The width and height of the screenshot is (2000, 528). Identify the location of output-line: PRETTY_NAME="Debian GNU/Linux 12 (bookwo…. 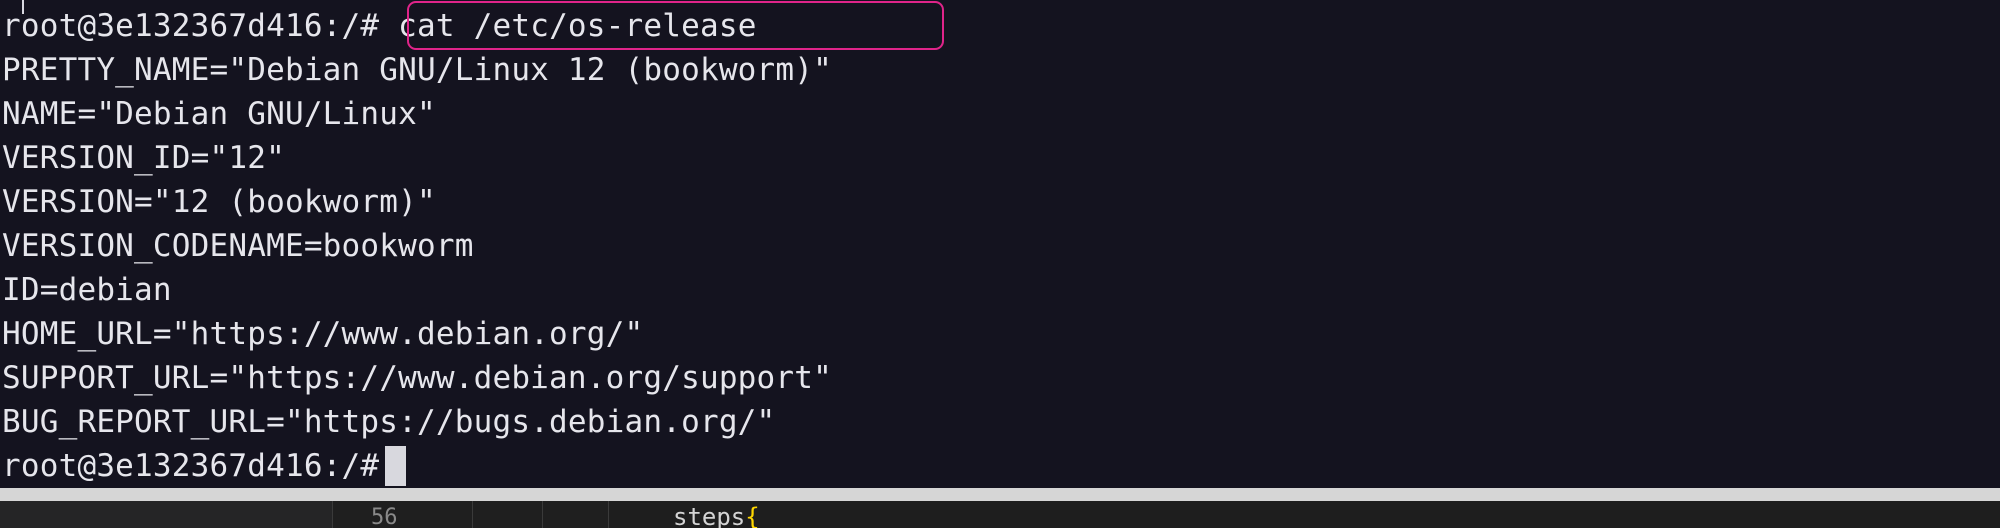
(417, 70).